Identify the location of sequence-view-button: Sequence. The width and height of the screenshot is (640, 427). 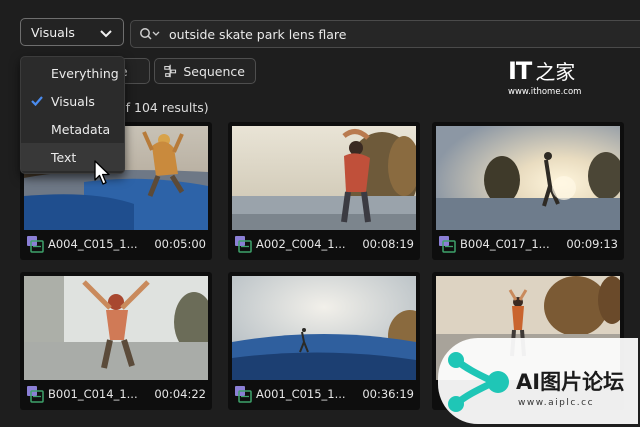
(205, 71).